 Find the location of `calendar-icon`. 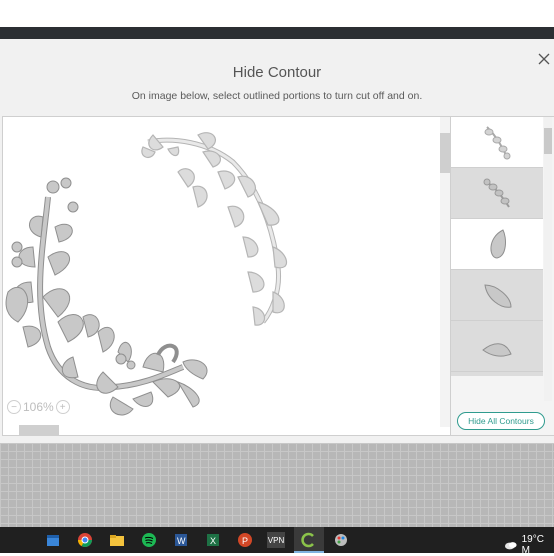

calendar-icon is located at coordinates (53, 540).